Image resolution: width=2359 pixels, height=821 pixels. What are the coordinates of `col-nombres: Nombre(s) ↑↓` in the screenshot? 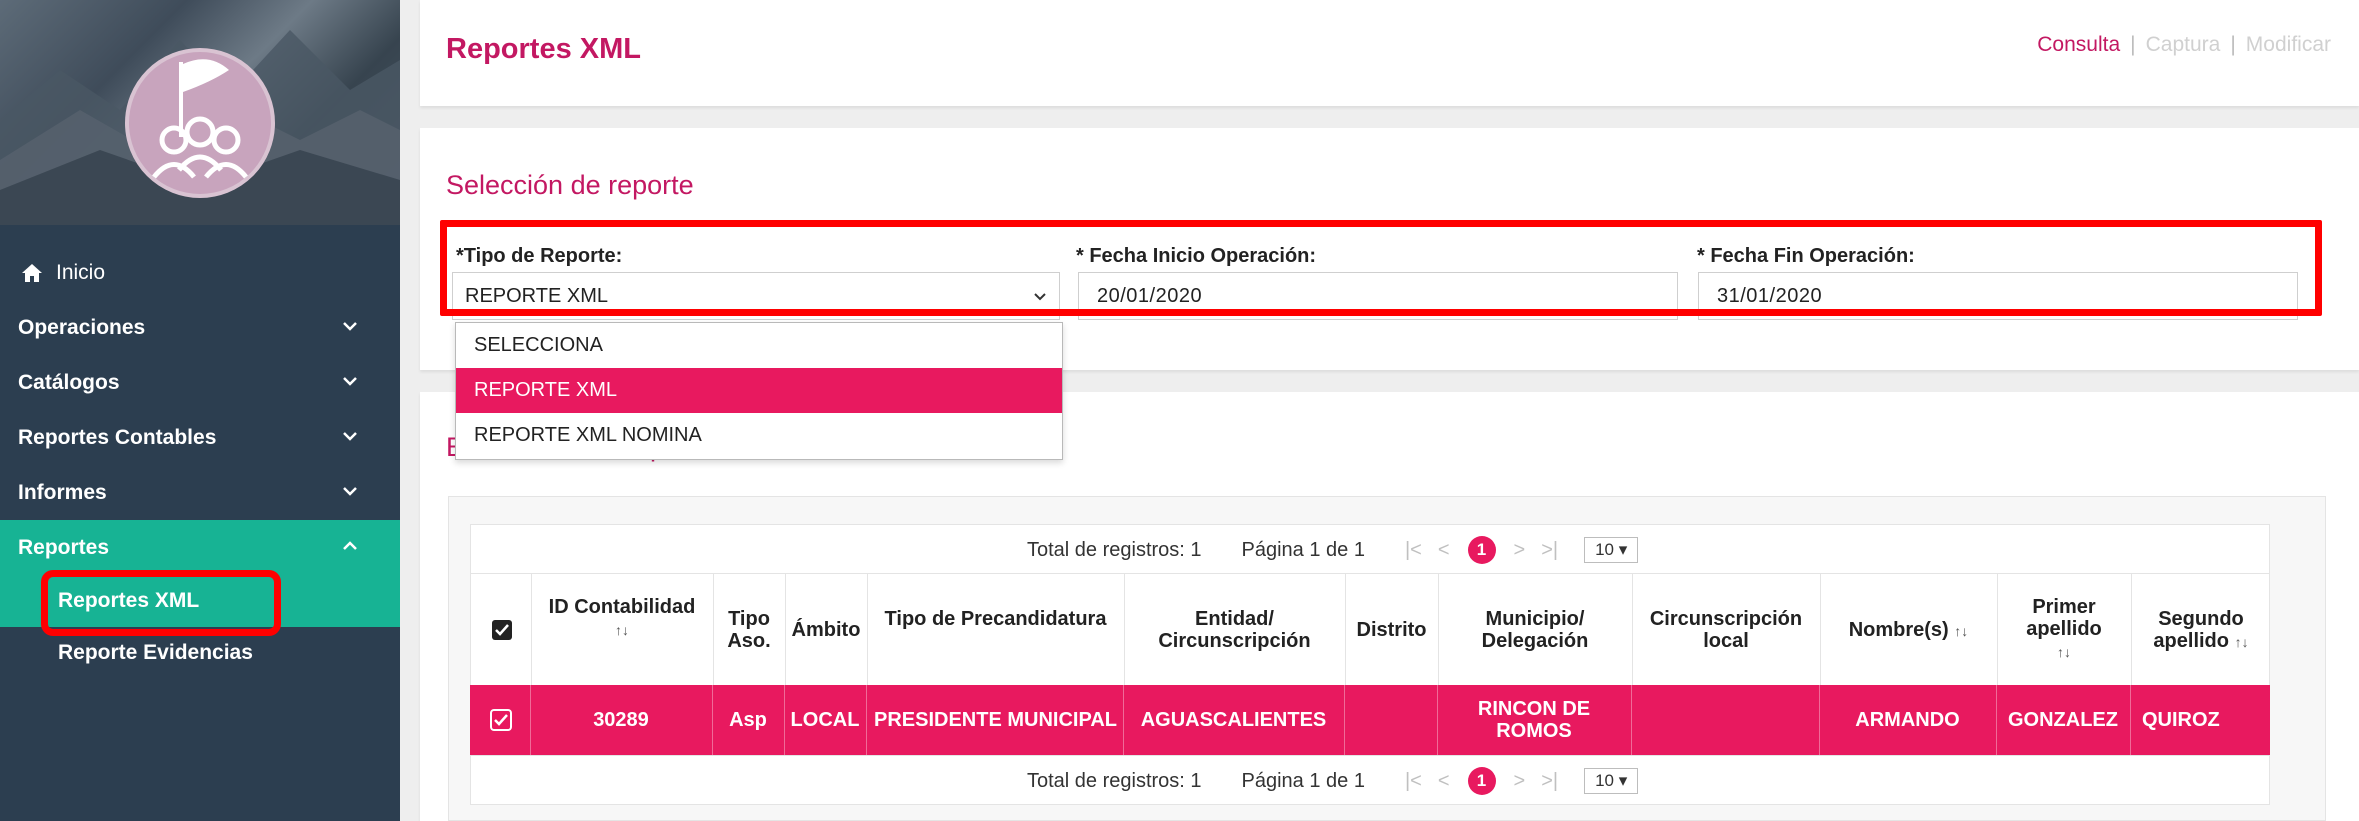 It's located at (1908, 630).